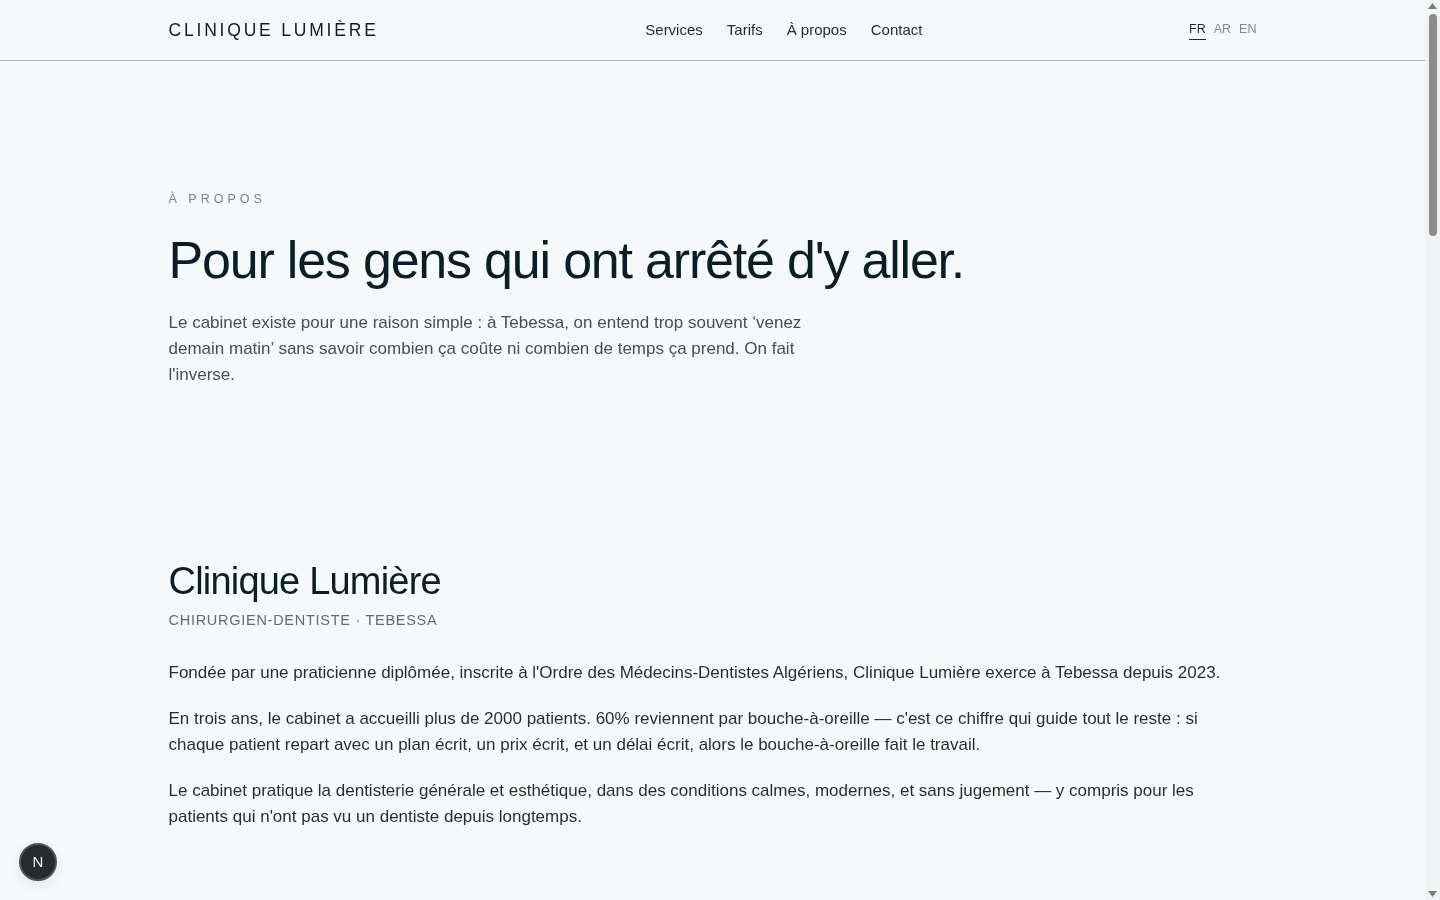  What do you see at coordinates (1432, 894) in the screenshot?
I see `scroll-down-arrow-icon` at bounding box center [1432, 894].